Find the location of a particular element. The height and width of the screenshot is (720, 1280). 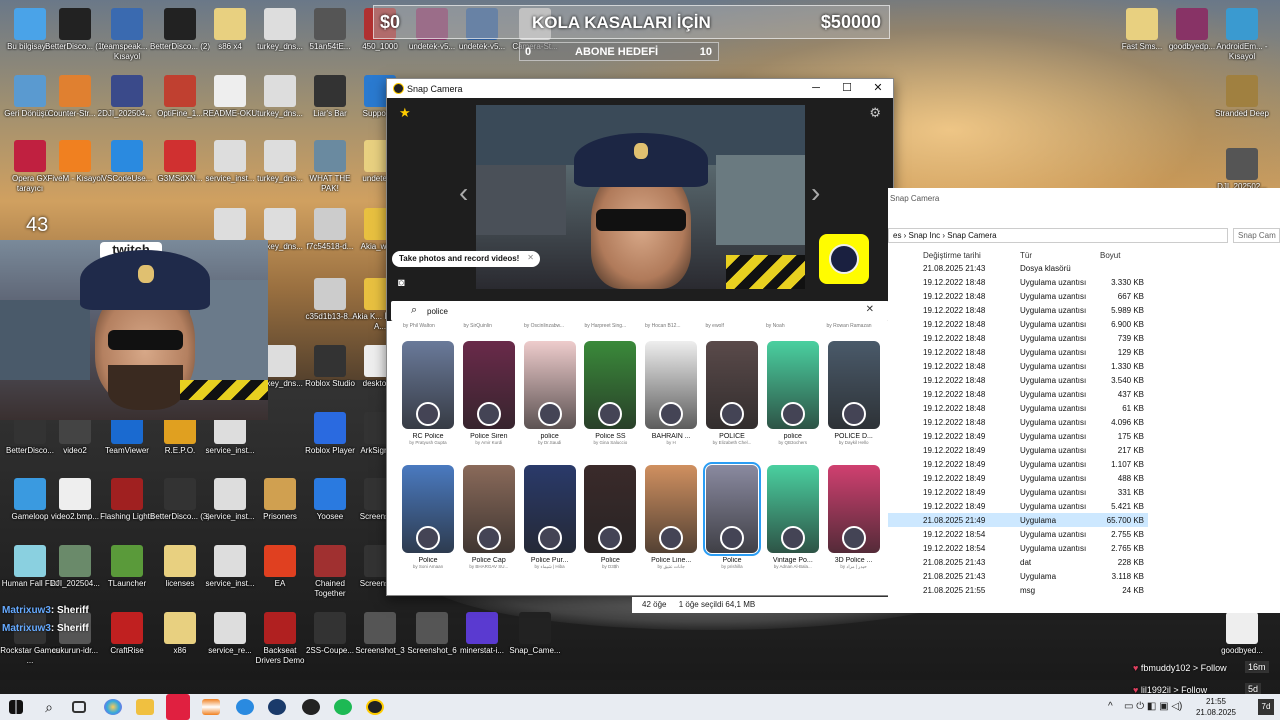

copilot-icon is located at coordinates (113, 707).